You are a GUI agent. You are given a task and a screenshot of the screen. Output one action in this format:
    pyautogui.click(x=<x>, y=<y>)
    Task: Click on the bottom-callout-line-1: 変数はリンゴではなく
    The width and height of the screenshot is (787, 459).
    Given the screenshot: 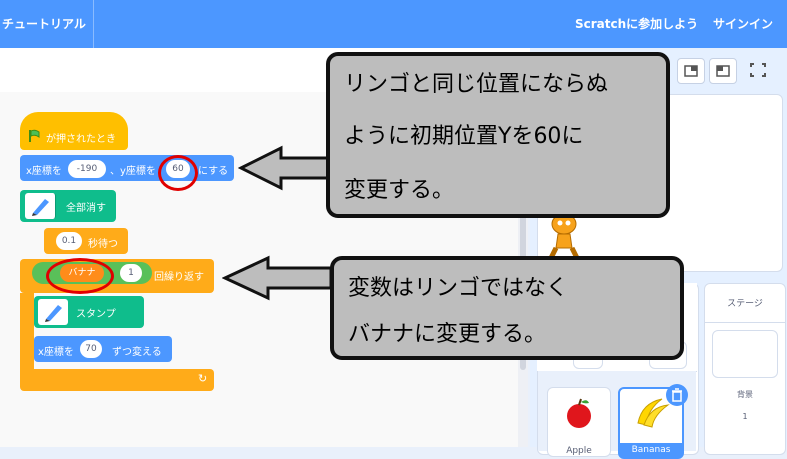 What is the action you would take?
    pyautogui.click(x=458, y=288)
    